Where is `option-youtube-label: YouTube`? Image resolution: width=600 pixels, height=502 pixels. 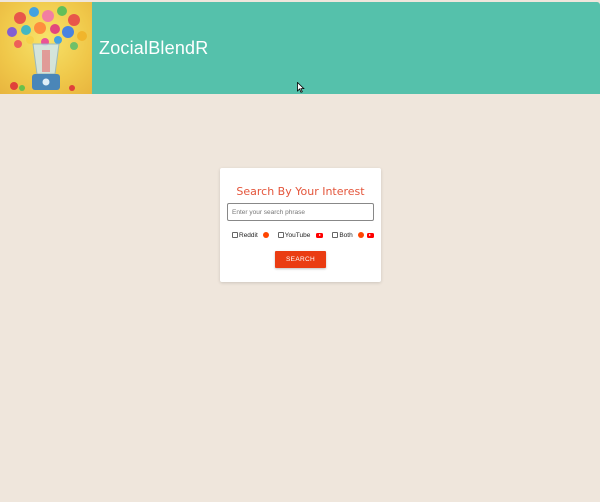
option-youtube-label: YouTube is located at coordinates (297, 235).